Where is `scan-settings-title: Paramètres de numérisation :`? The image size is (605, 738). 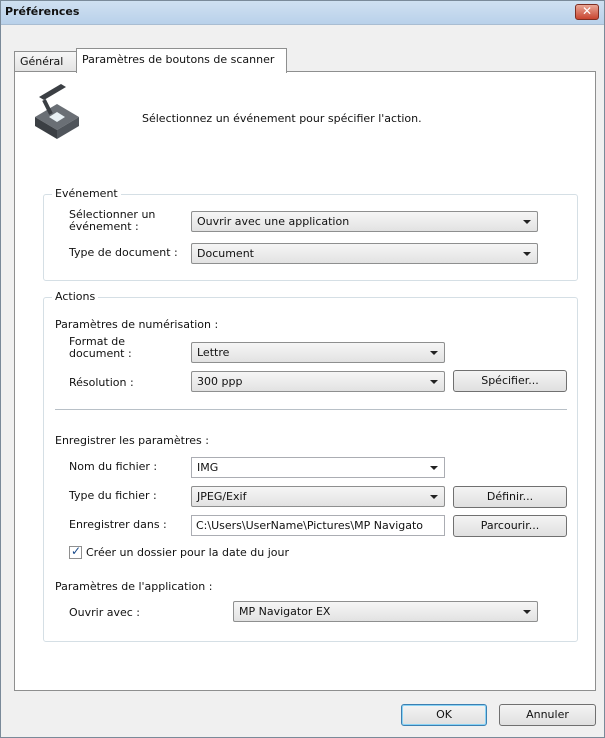
scan-settings-title: Paramètres de numérisation : is located at coordinates (137, 324).